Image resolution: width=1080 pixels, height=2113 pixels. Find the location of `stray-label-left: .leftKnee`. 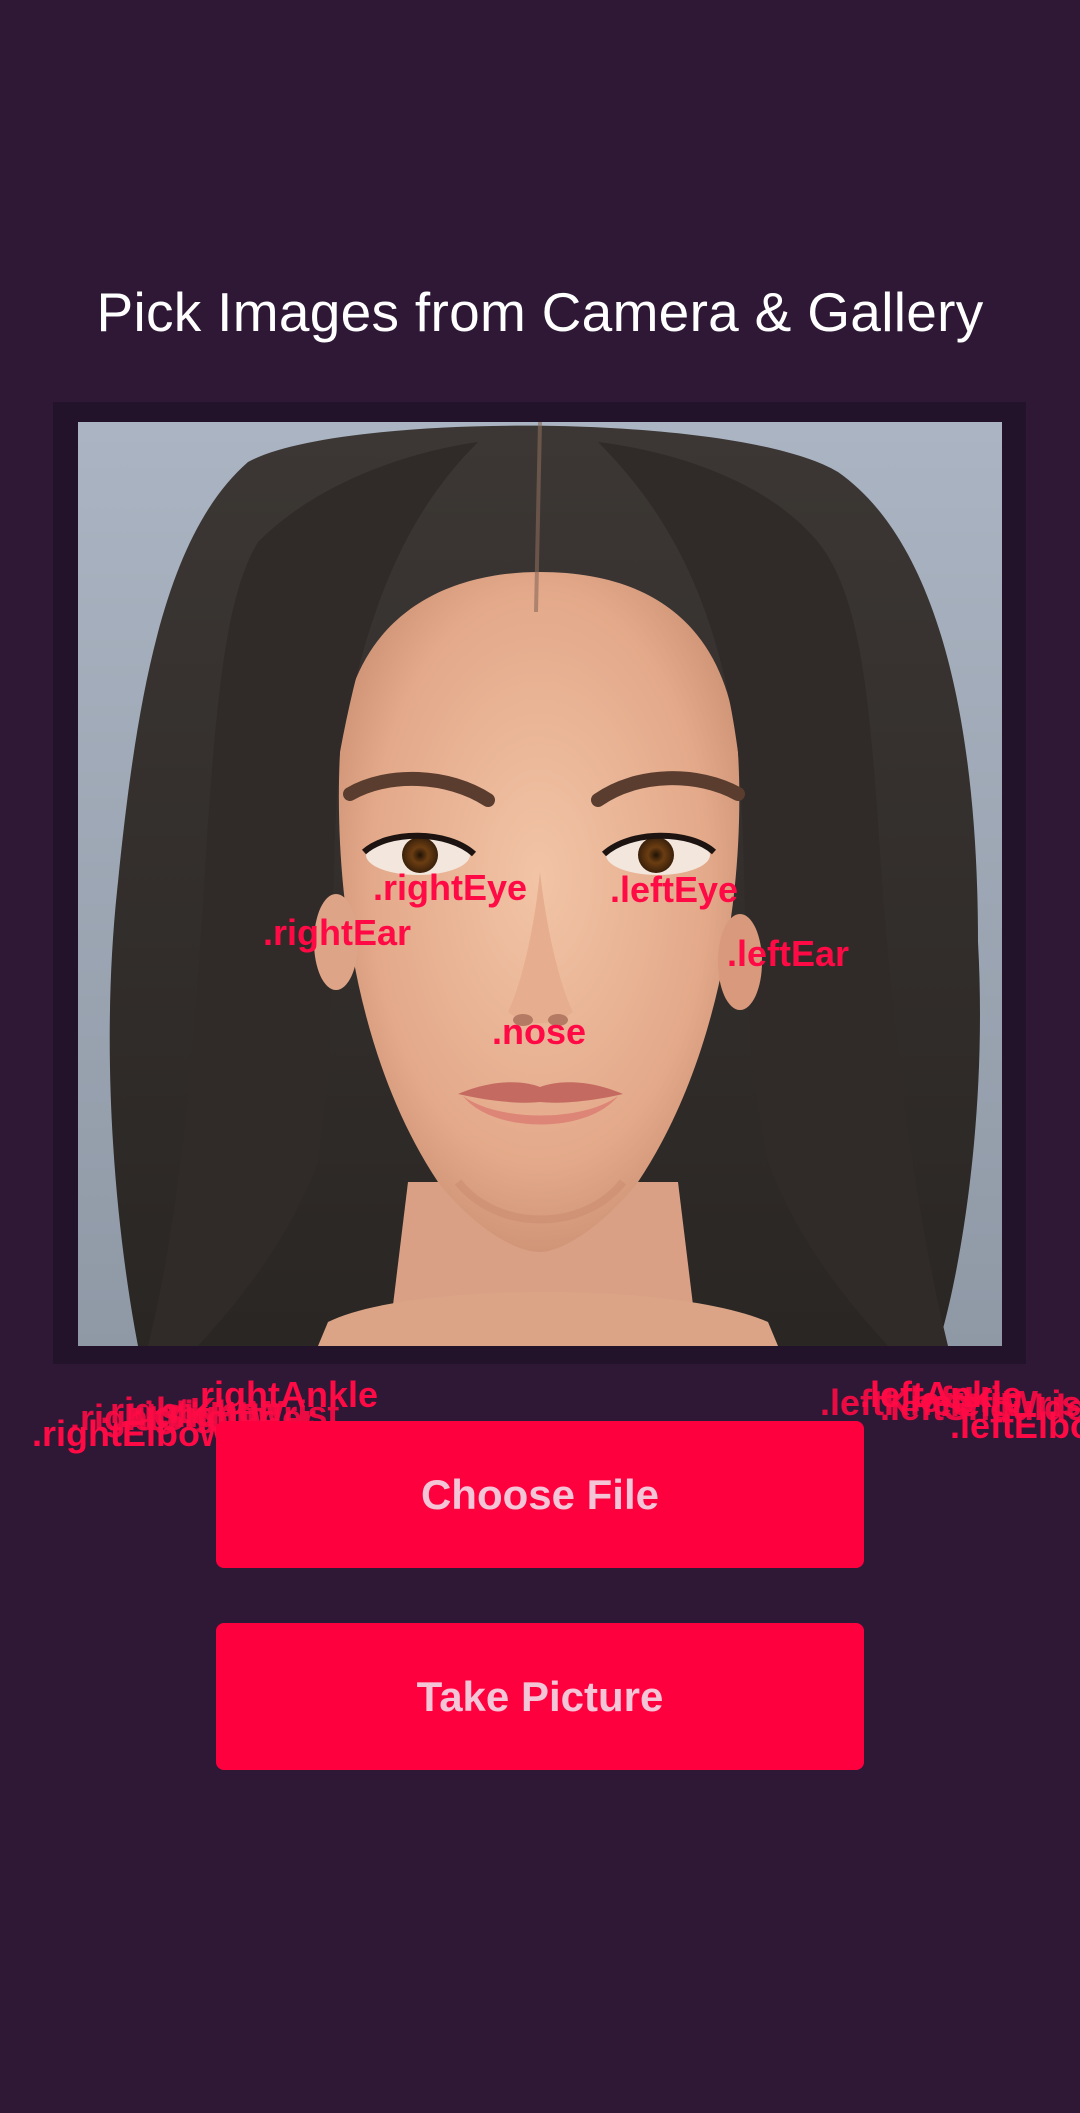

stray-label-left: .leftKnee is located at coordinates (896, 1402).